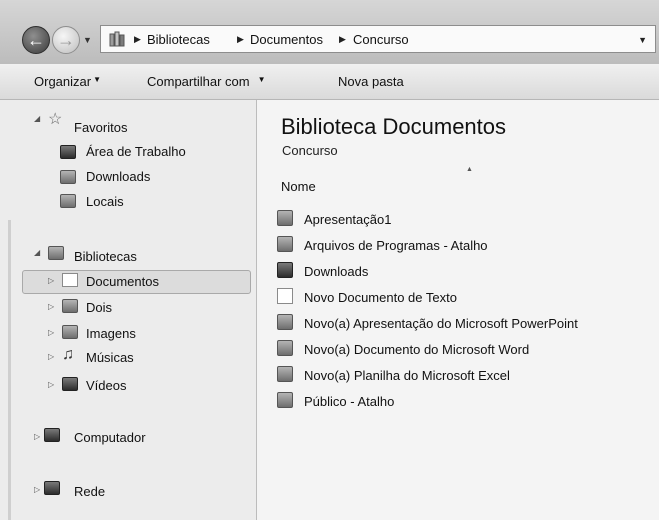  Describe the element at coordinates (198, 81) in the screenshot. I see `share-label: Compartilhar com` at that location.